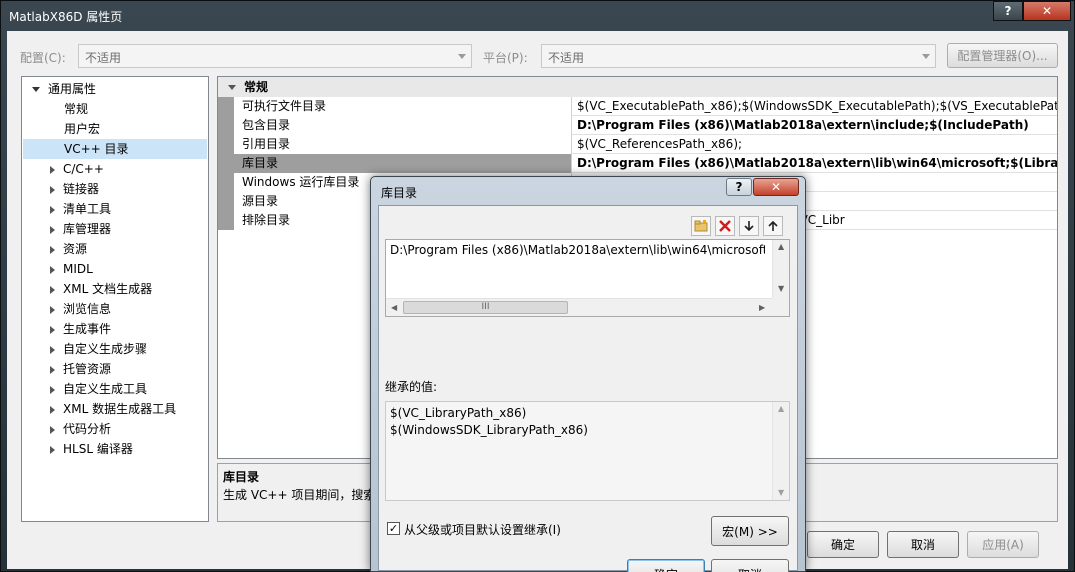 The width and height of the screenshot is (1075, 572). What do you see at coordinates (87, 429) in the screenshot?
I see `tree-group-label: 代码分析` at bounding box center [87, 429].